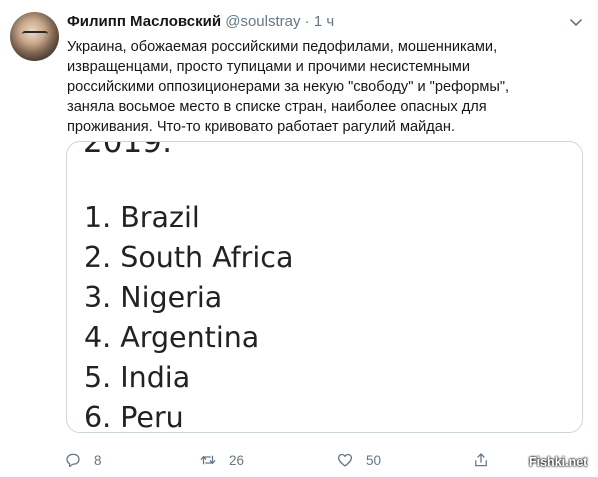  I want to click on media-country-item: 6. Peru, so click(134, 417).